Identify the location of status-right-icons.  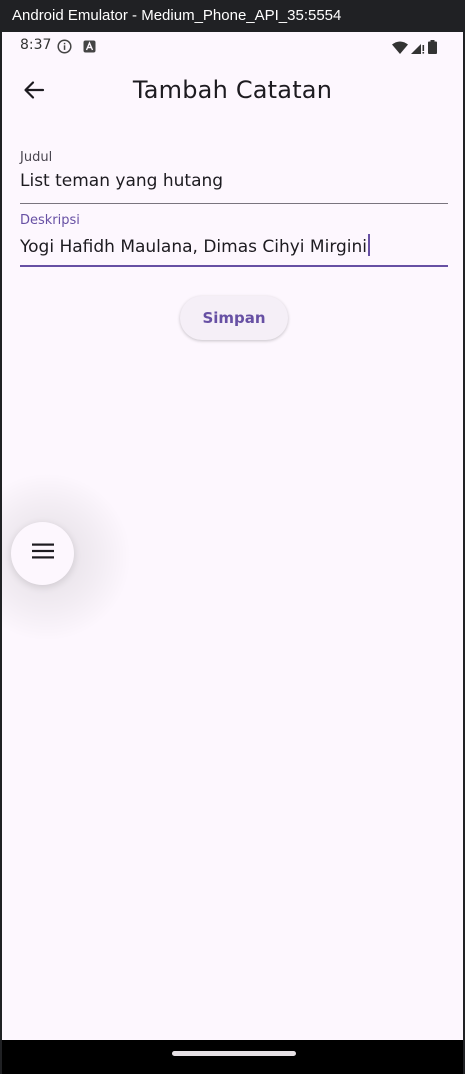
(414, 49).